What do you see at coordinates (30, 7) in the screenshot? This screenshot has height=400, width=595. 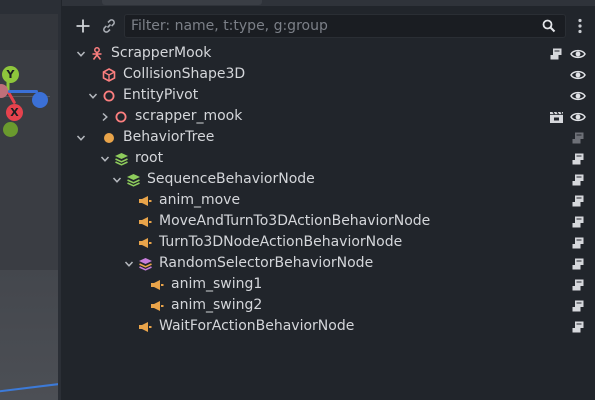 I see `viewport-top-bar` at bounding box center [30, 7].